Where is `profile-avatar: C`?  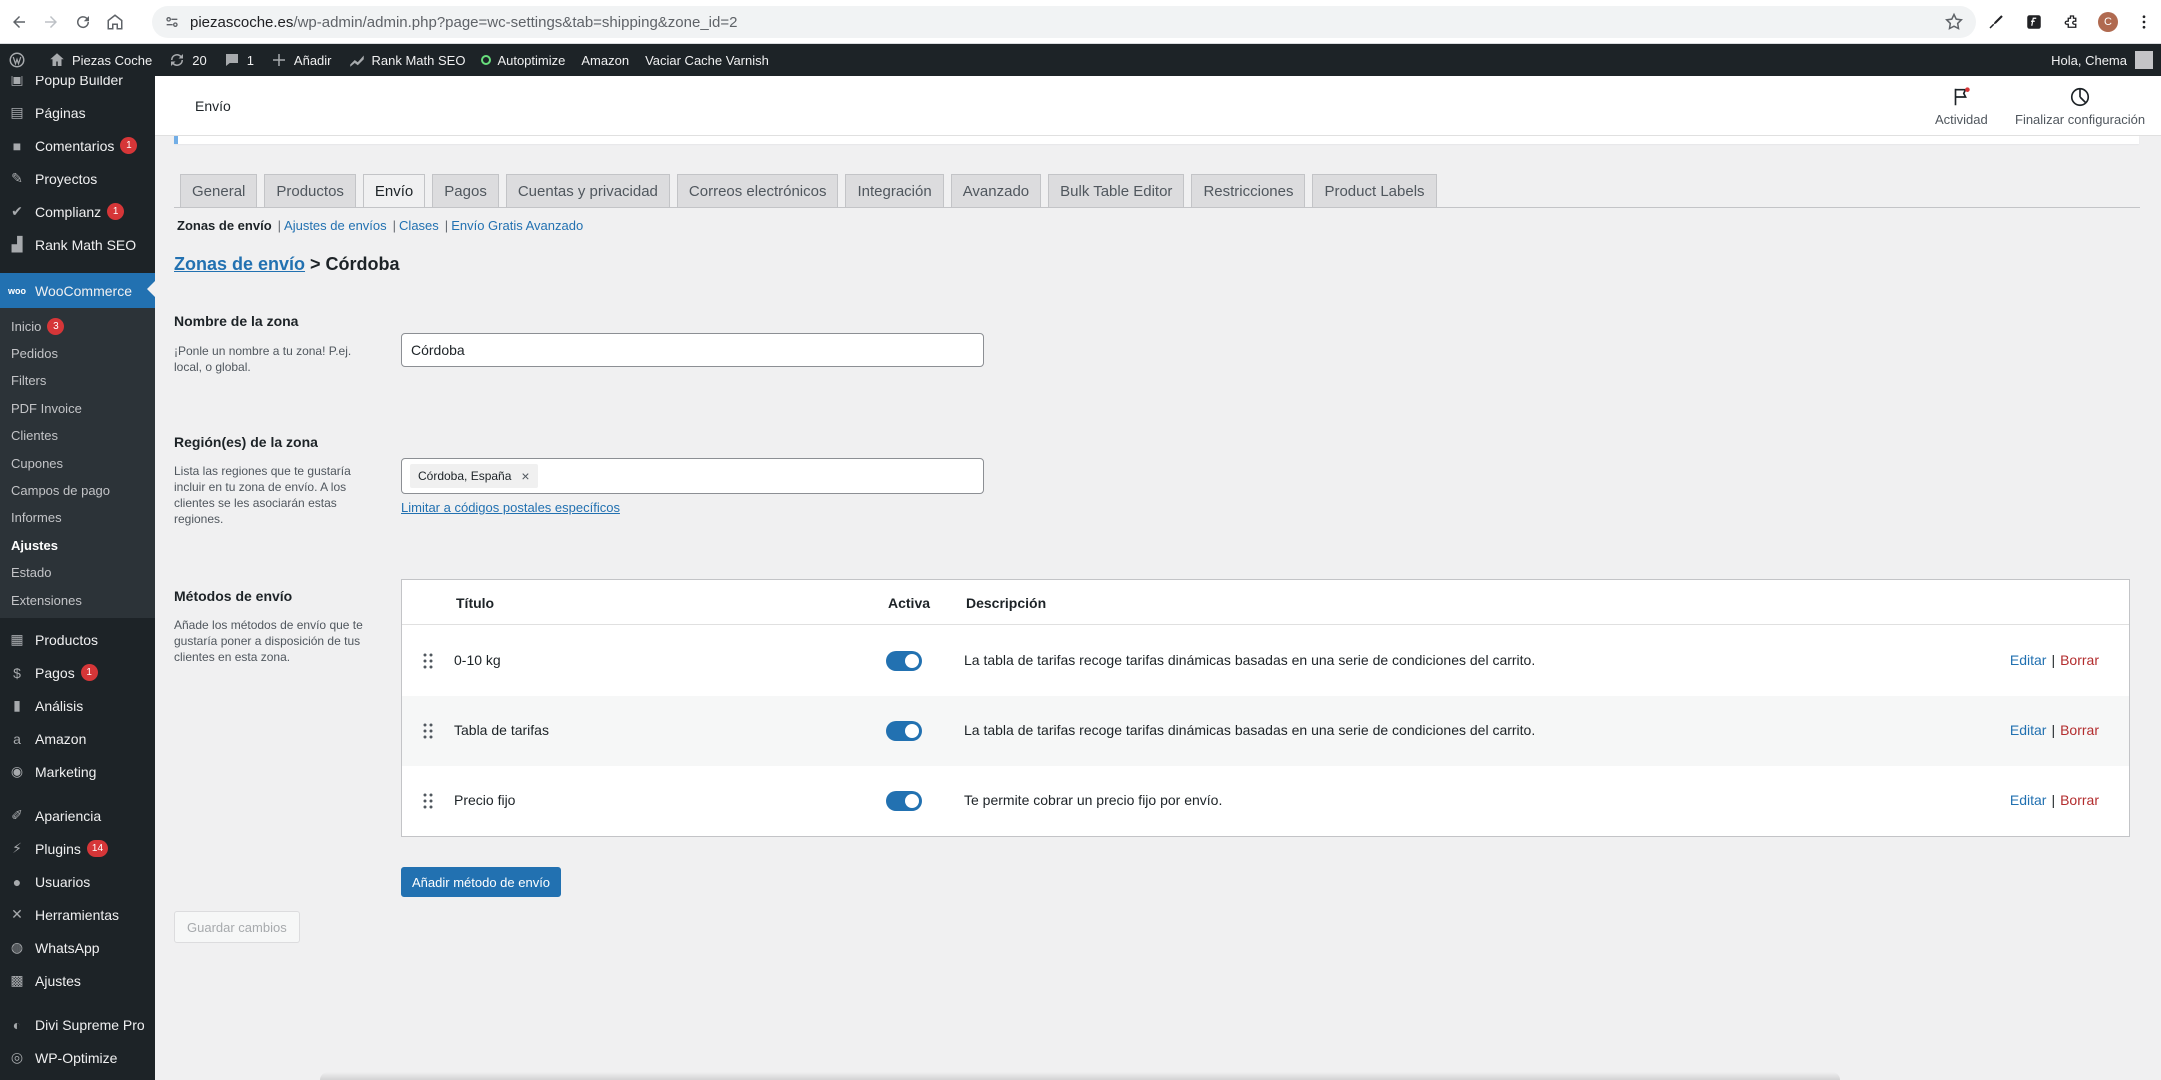
profile-avatar: C is located at coordinates (2108, 22).